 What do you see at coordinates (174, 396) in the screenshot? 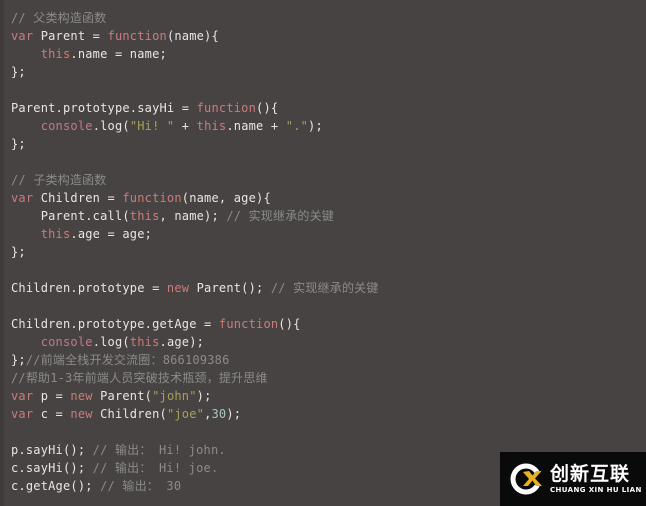
I see `code-token-str: "john"` at bounding box center [174, 396].